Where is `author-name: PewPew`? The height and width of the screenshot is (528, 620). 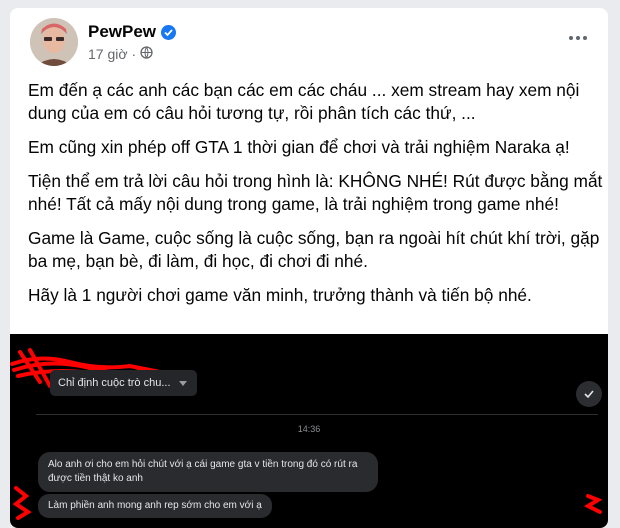 author-name: PewPew is located at coordinates (132, 32).